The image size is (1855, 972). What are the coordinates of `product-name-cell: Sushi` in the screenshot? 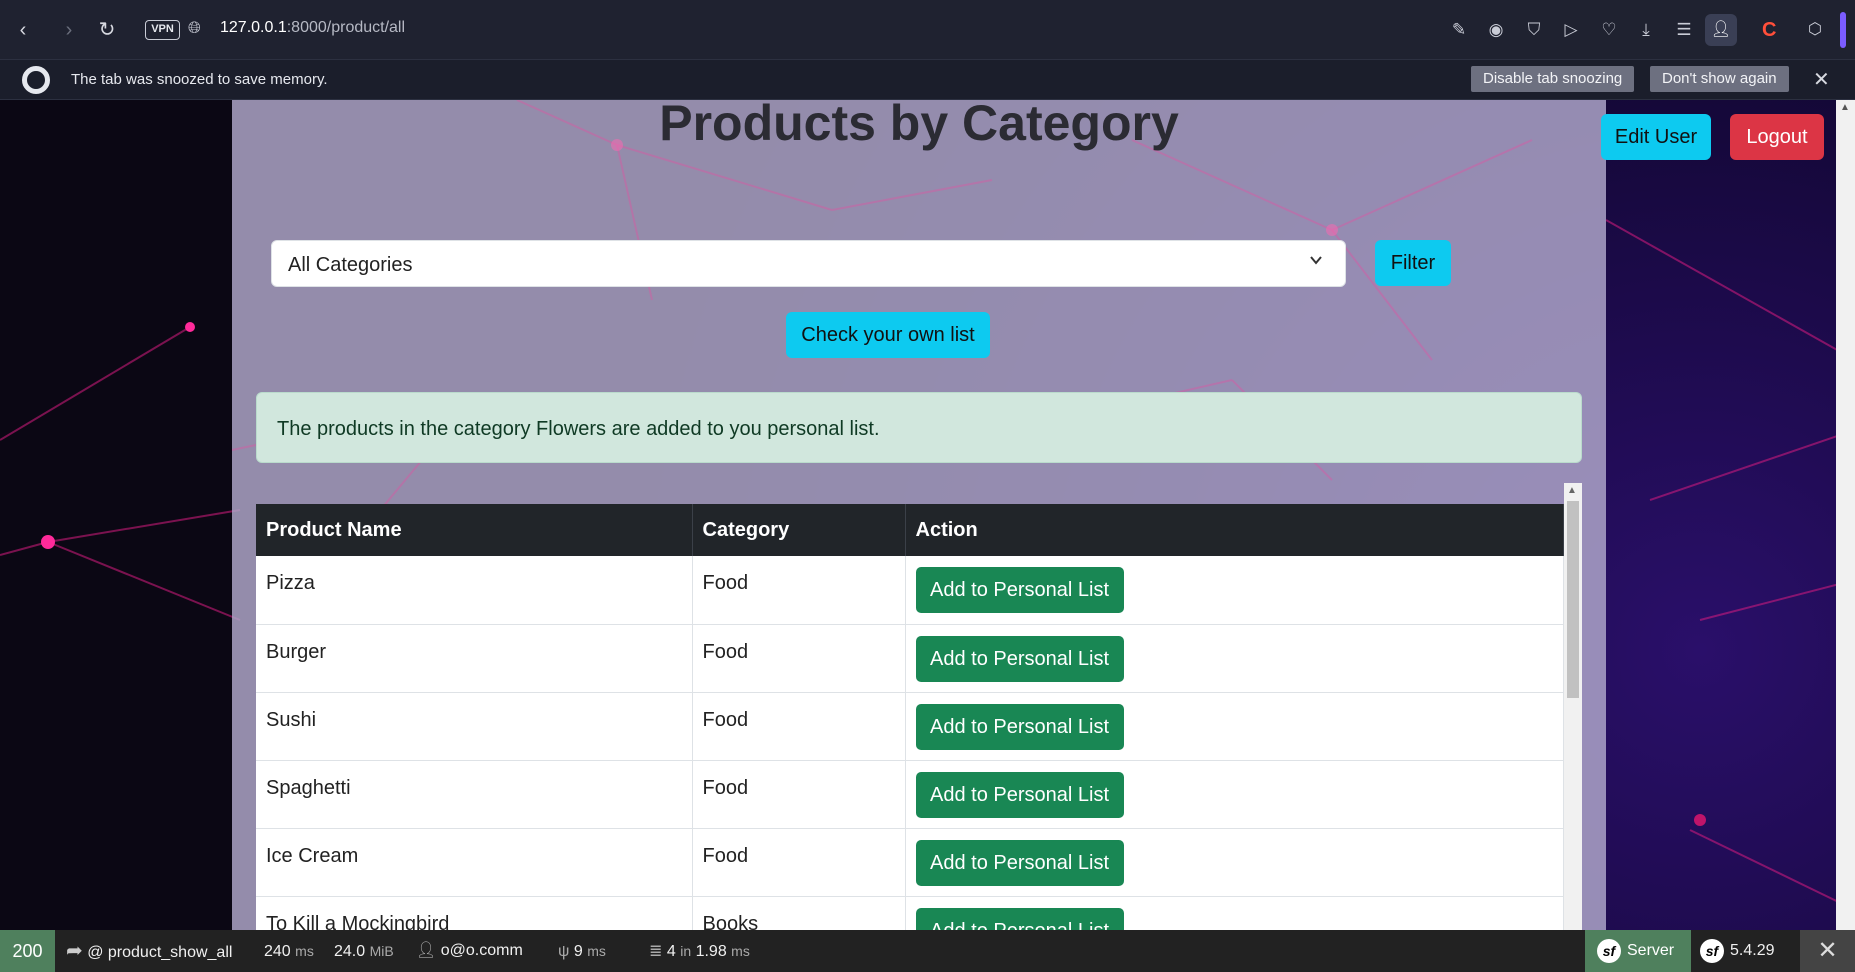 It's located at (474, 726).